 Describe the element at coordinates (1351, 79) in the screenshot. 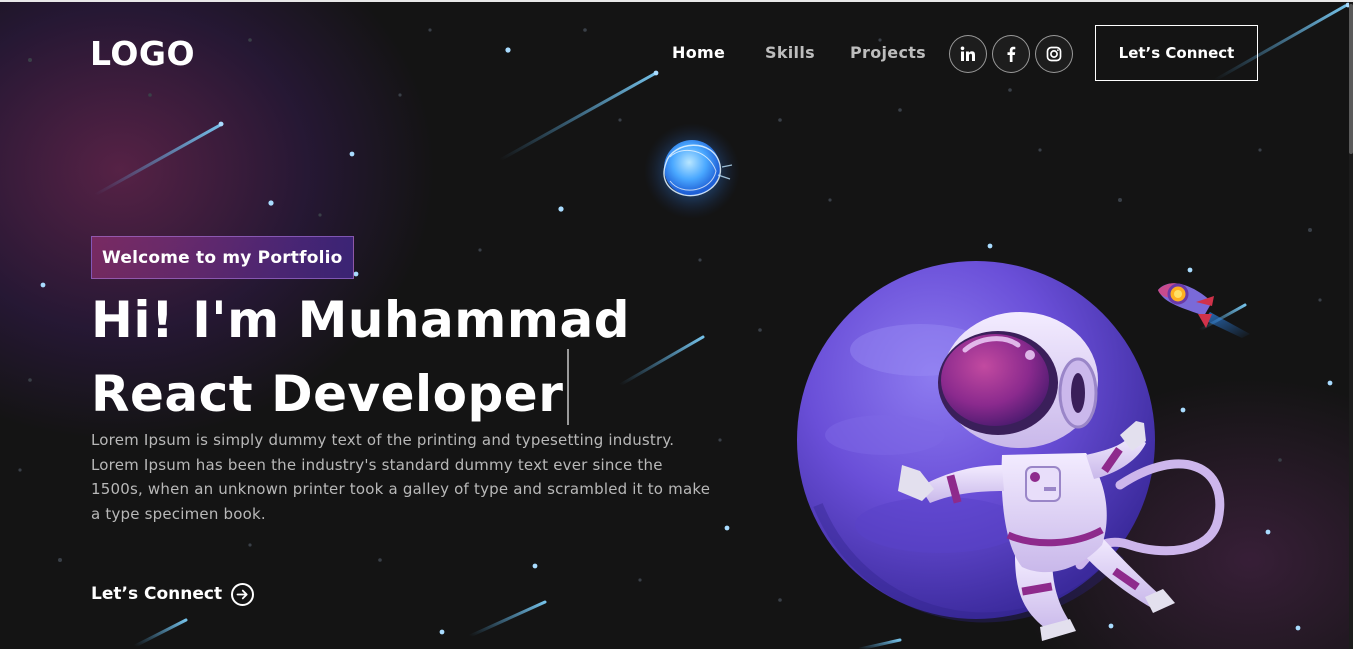

I see `scrollbar-thumb` at that location.